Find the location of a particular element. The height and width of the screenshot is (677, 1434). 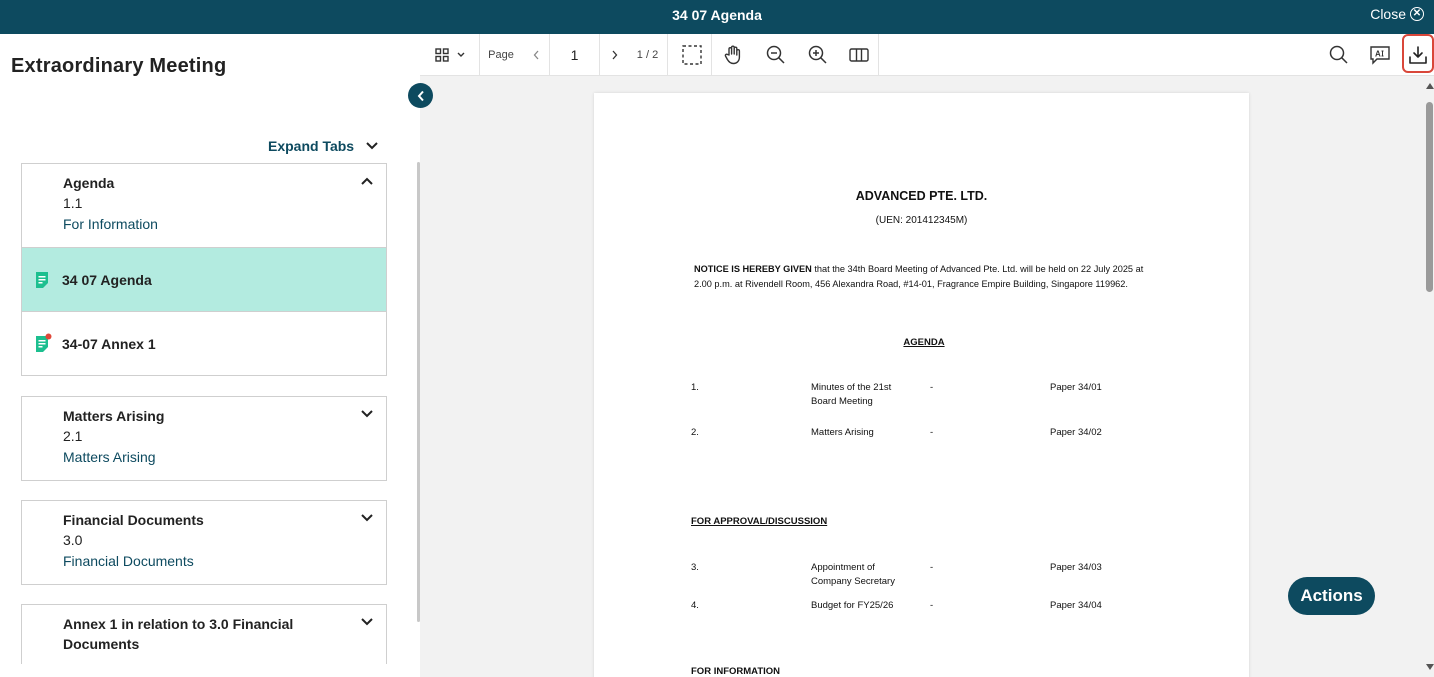

group-title: Matters Arising is located at coordinates (114, 416).